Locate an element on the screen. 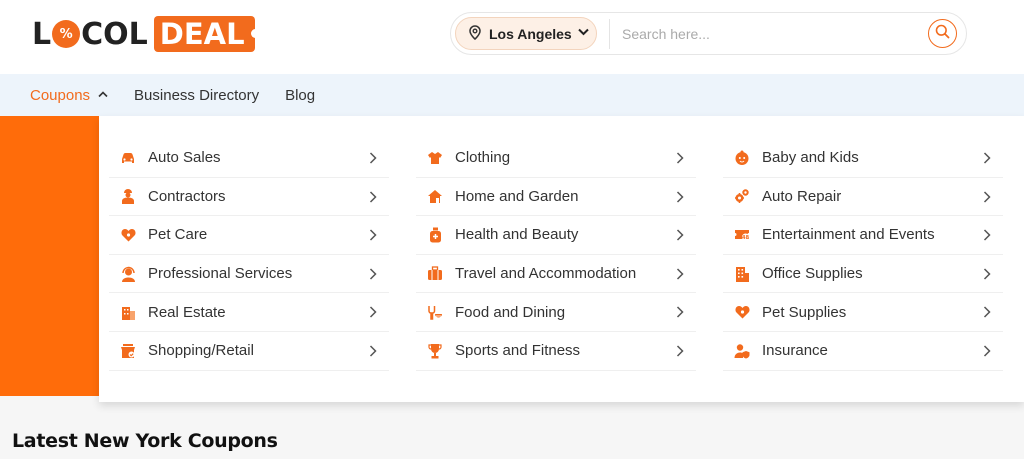 This screenshot has height=459, width=1024. gears-icon is located at coordinates (742, 196).